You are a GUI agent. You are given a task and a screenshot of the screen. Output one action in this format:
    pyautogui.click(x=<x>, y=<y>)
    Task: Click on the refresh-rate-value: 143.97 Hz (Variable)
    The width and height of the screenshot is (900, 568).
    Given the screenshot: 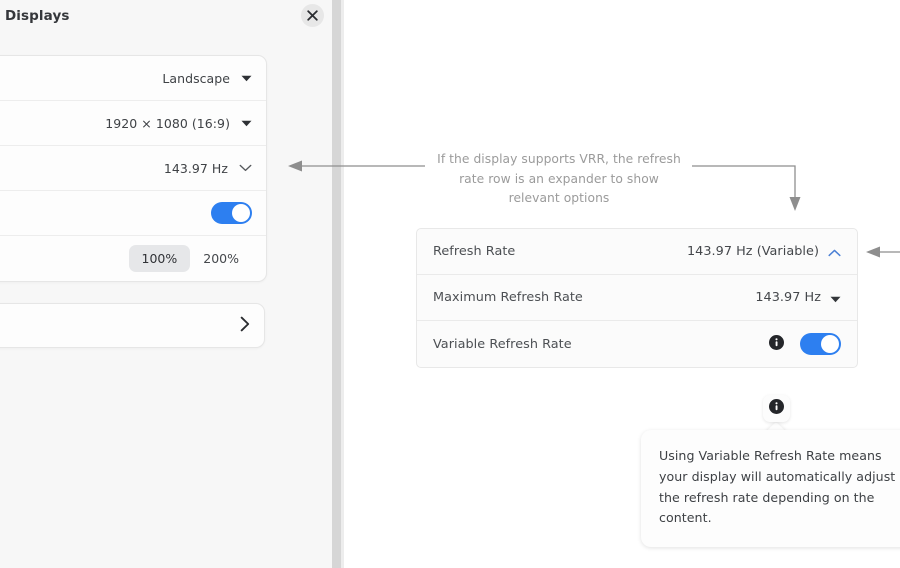 What is the action you would take?
    pyautogui.click(x=752, y=251)
    